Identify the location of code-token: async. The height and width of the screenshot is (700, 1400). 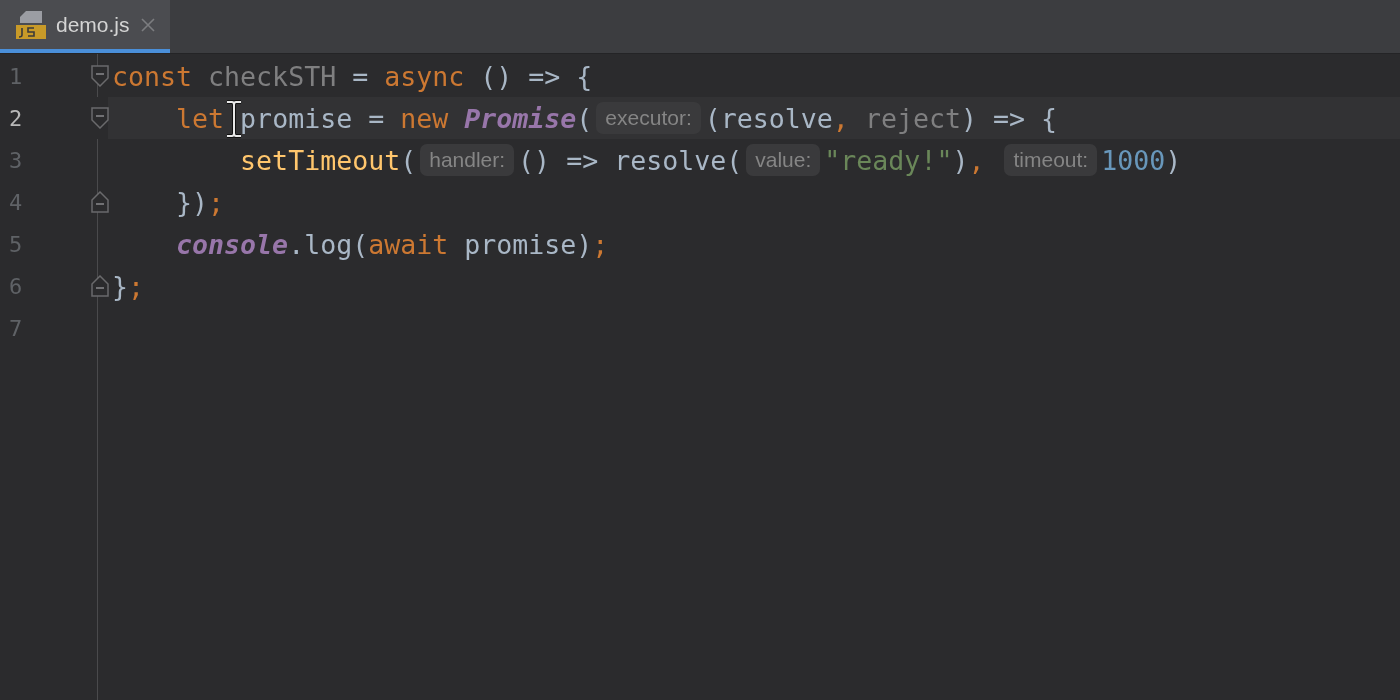
(424, 76).